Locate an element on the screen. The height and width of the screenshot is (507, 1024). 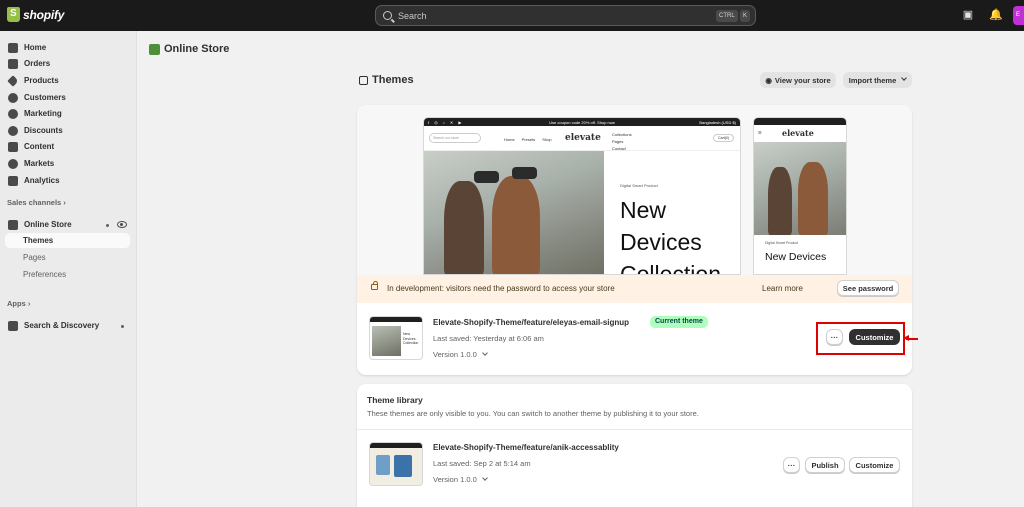
sidebar-item-home: Home is located at coordinates (67, 47).